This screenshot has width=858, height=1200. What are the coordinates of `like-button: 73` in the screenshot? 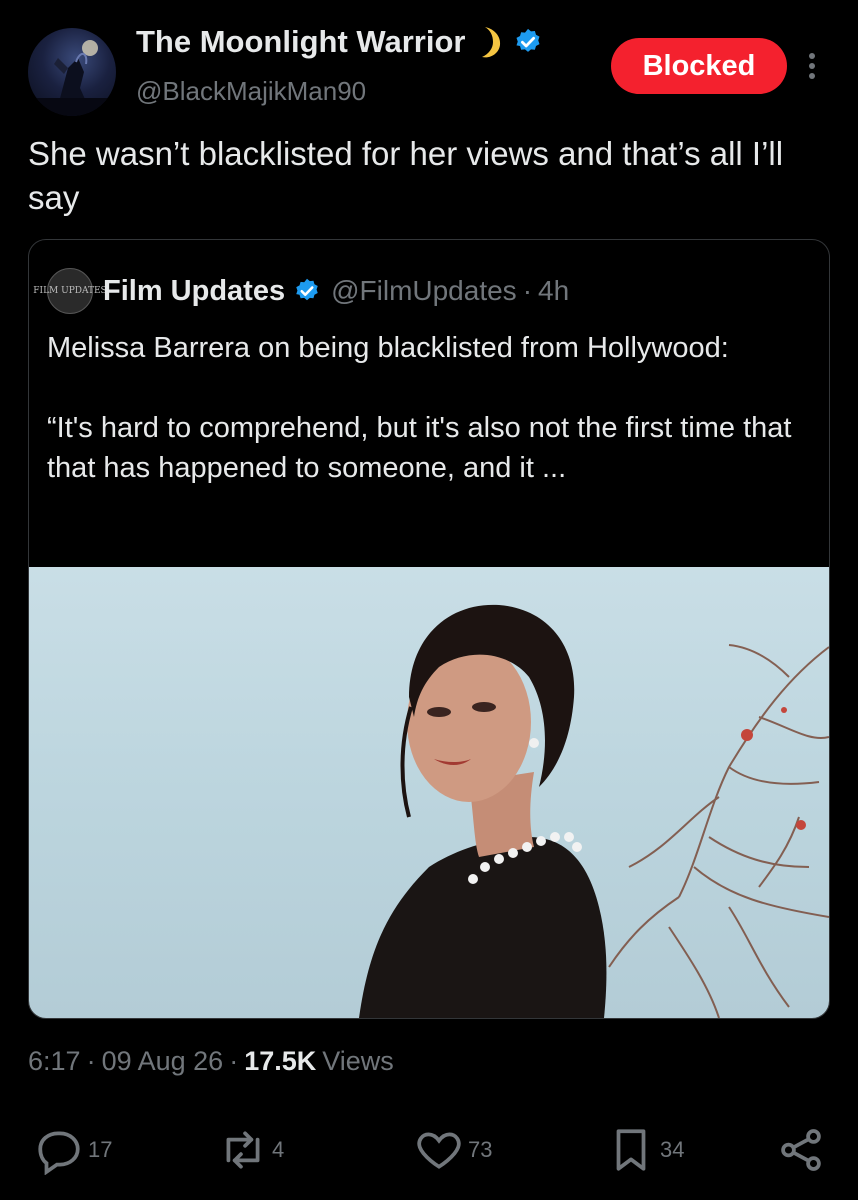 It's located at (453, 1150).